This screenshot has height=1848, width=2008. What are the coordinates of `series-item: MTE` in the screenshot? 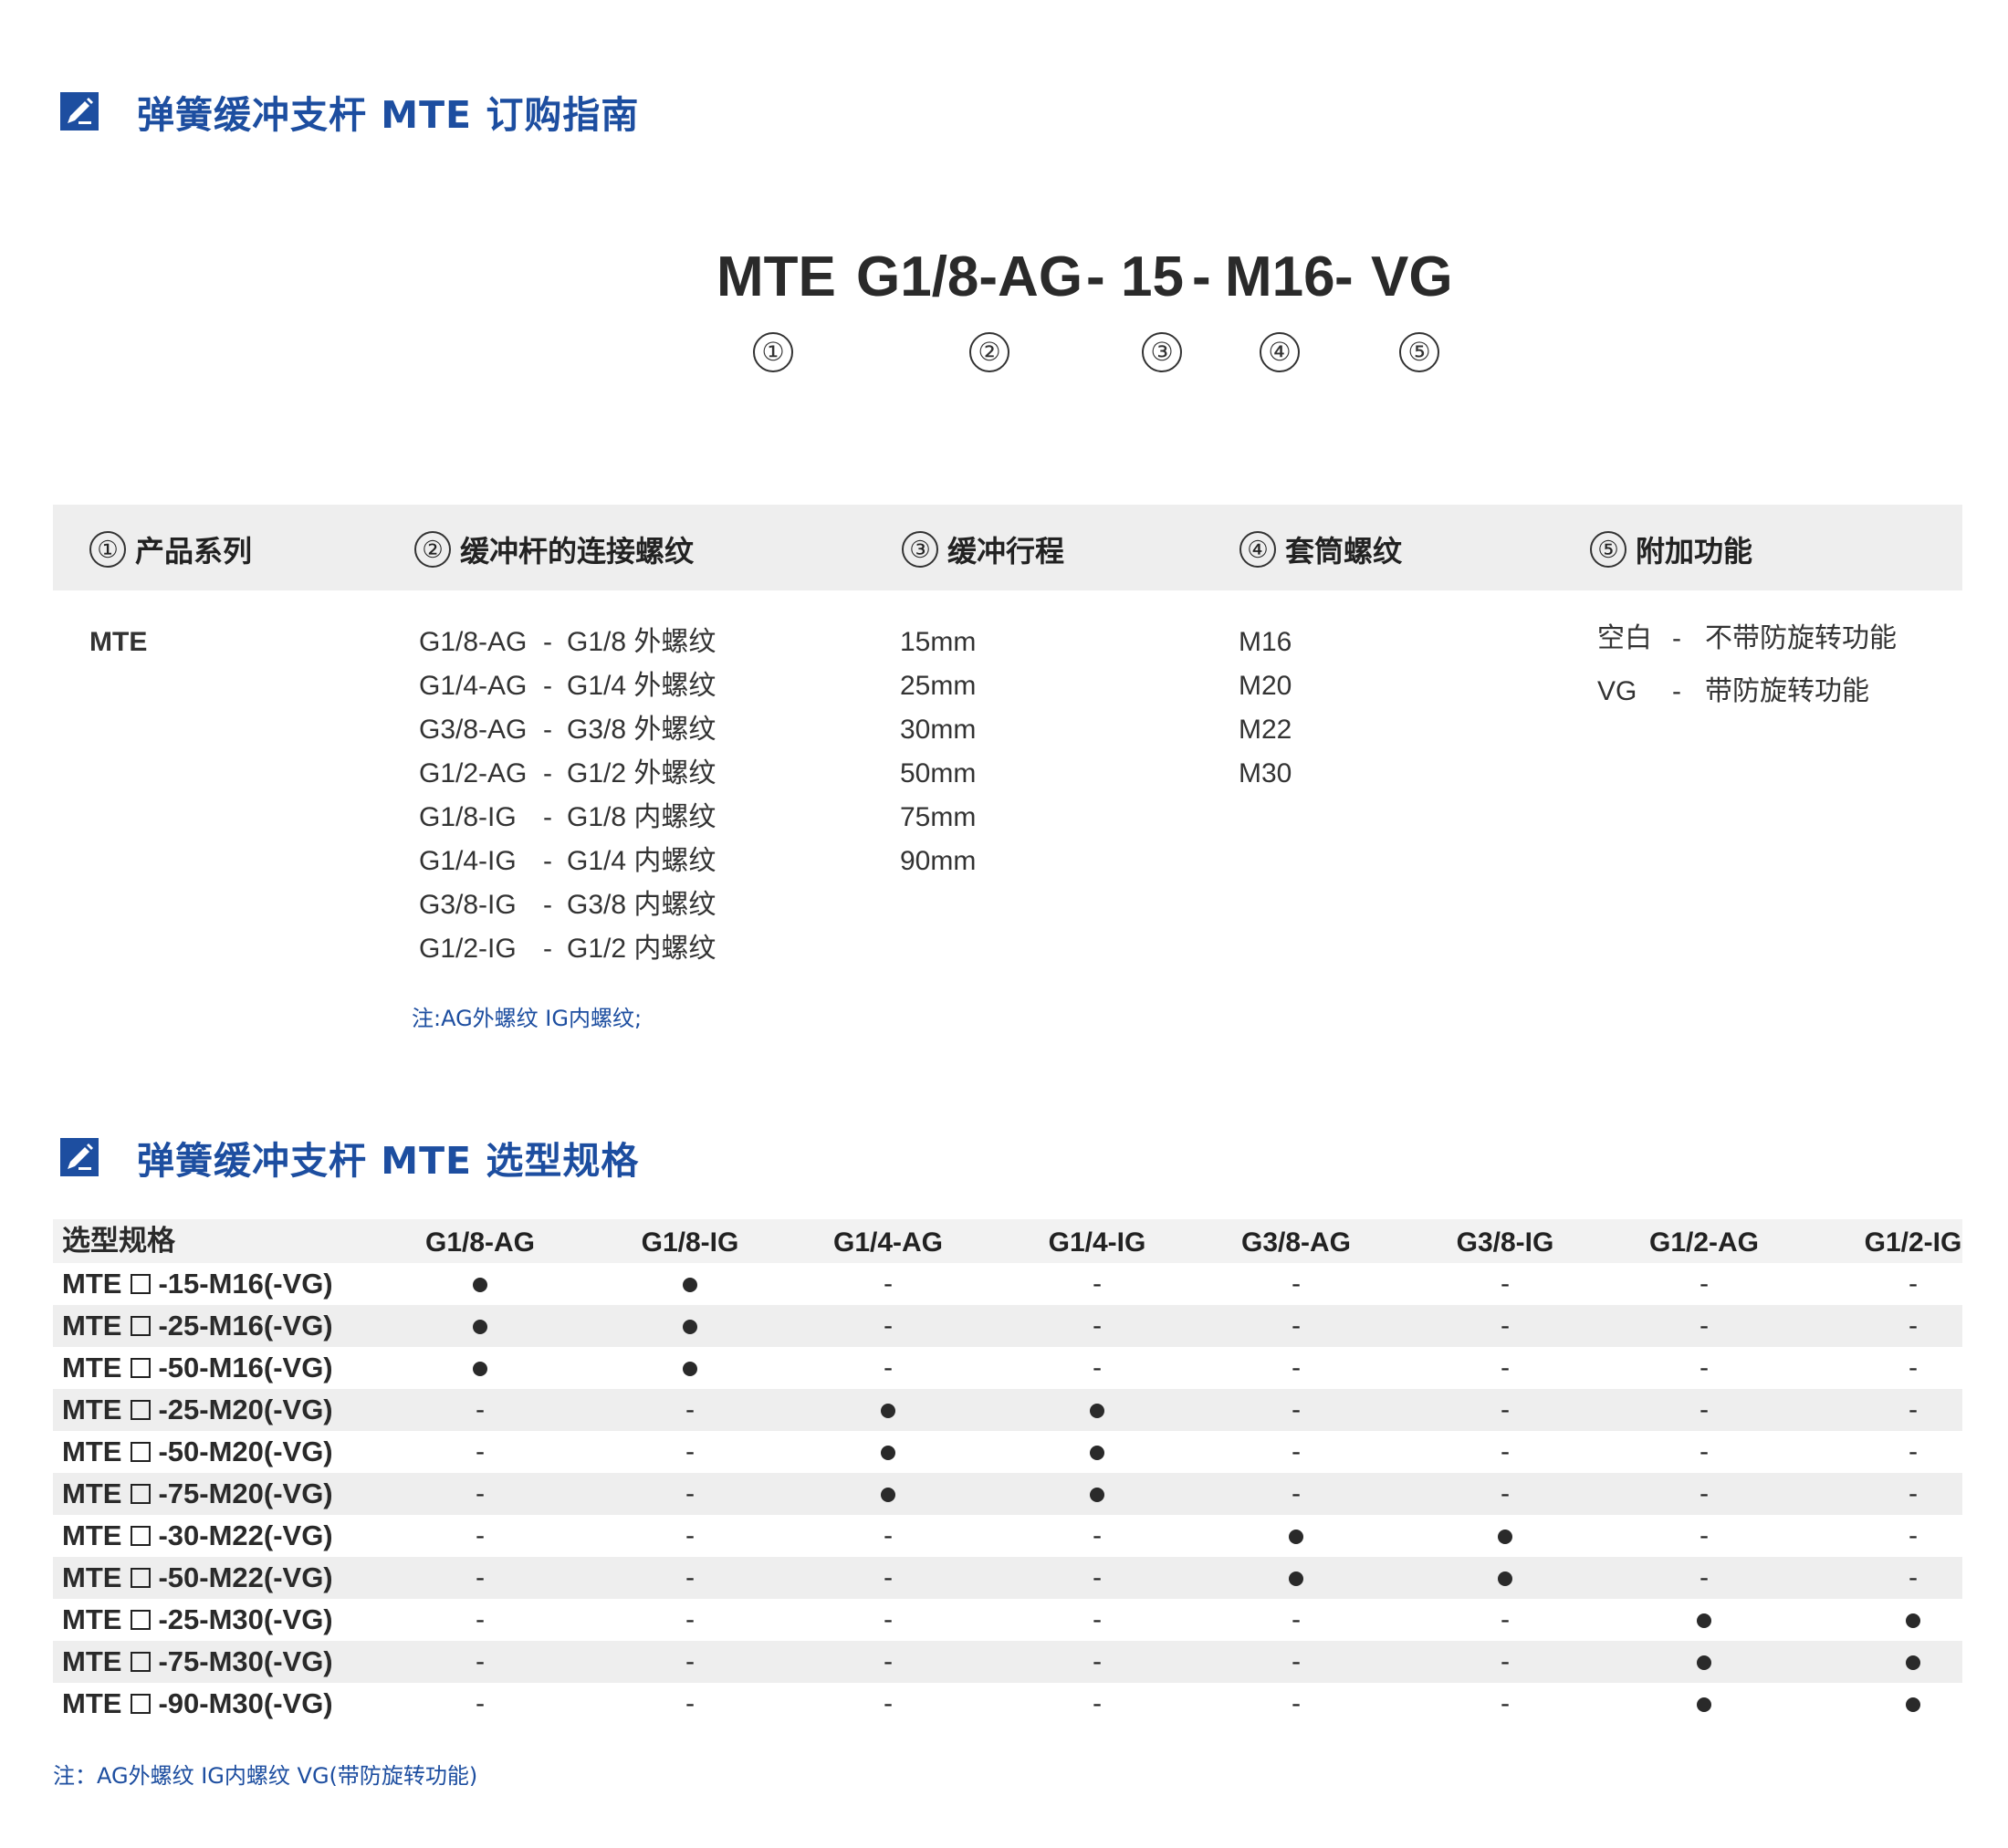 It's located at (118, 642).